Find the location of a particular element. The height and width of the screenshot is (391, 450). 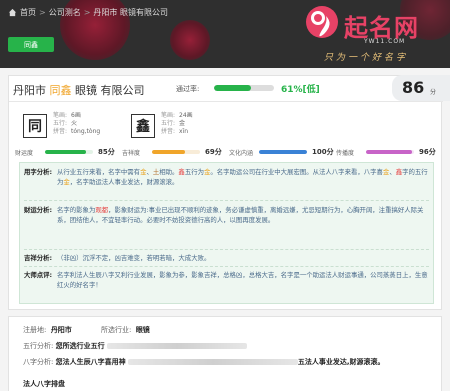

lucky-analysis: 吉祥分析: （非凶）沉浮不定，凶吉难变，若明若暗，大成大败。 is located at coordinates (117, 258).